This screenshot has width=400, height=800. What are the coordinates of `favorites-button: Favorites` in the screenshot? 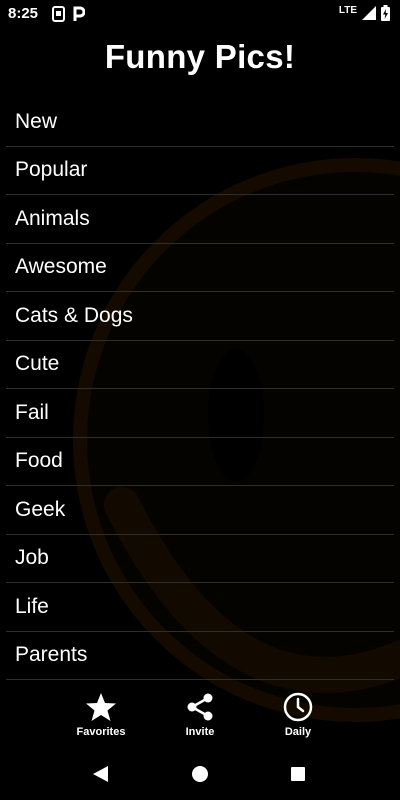 It's located at (101, 715).